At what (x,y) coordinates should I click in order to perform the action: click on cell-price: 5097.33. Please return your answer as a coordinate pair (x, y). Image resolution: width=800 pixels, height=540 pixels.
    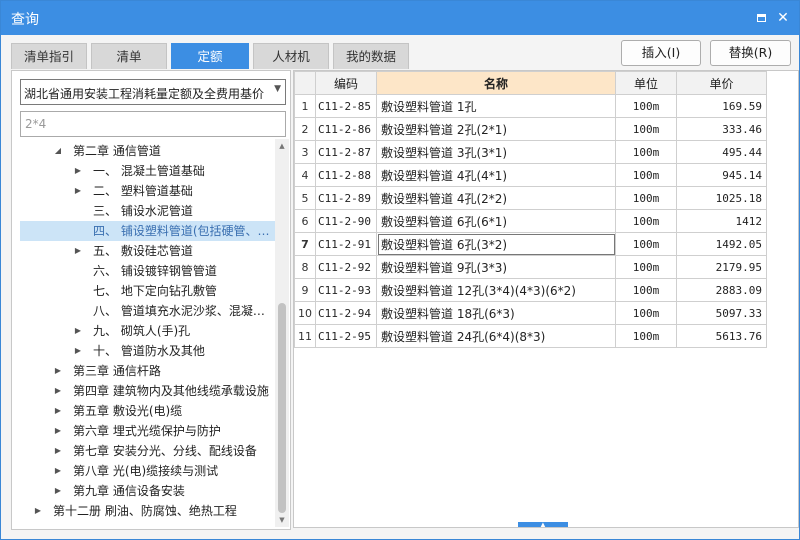
    Looking at the image, I should click on (721, 313).